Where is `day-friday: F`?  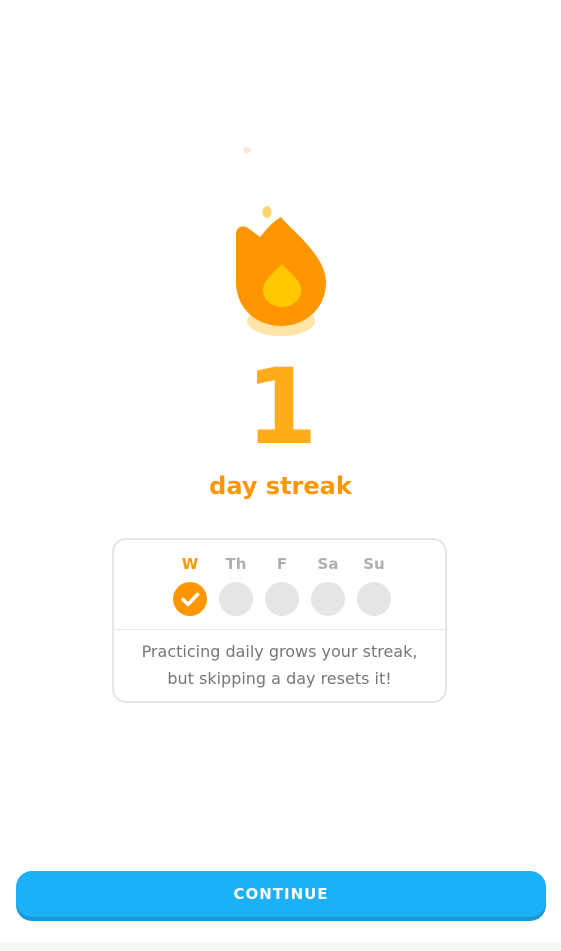 day-friday: F is located at coordinates (282, 585).